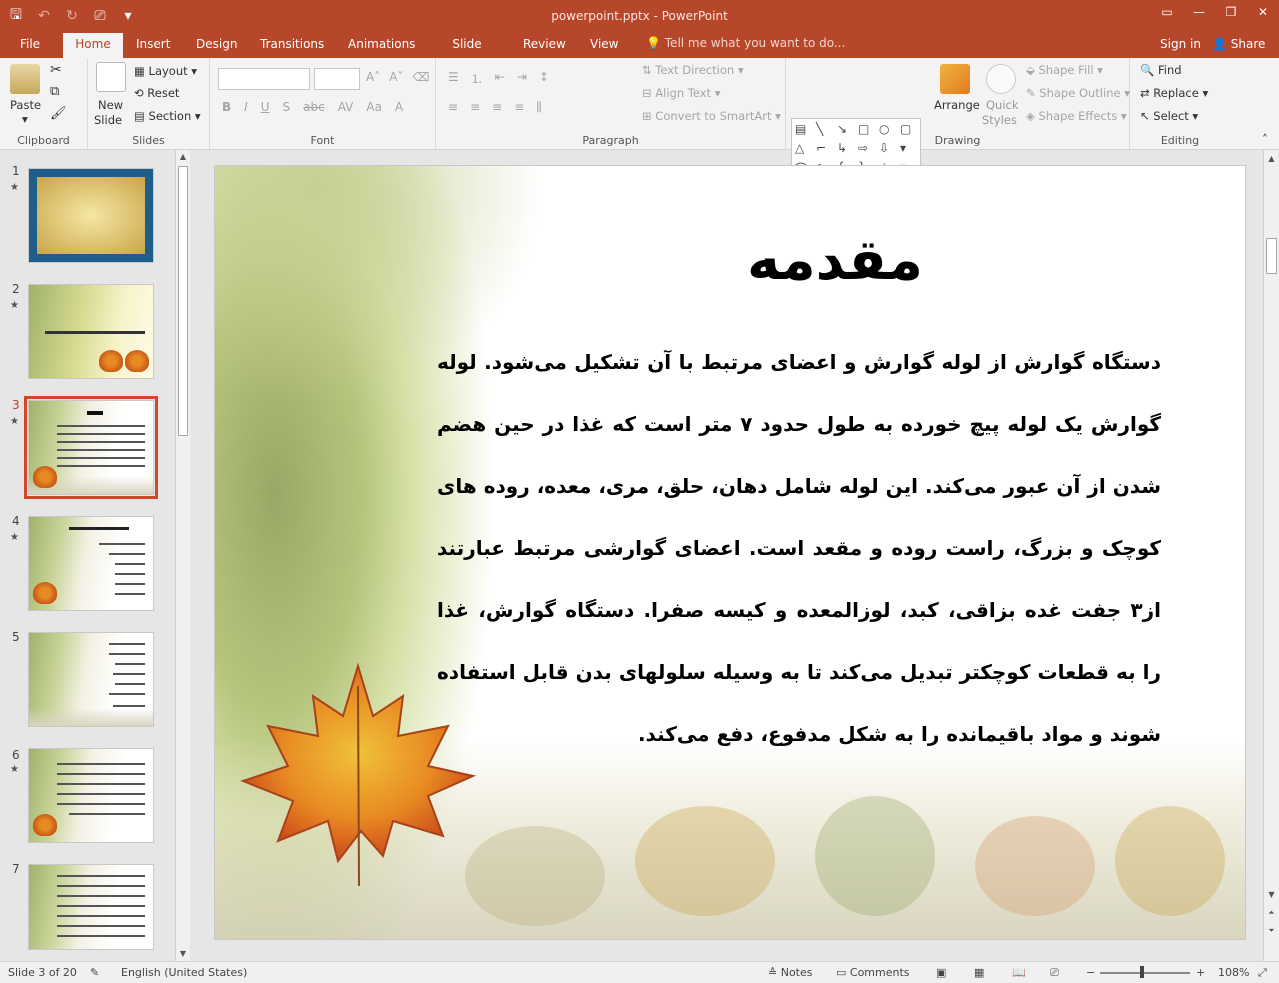 The image size is (1279, 983). Describe the element at coordinates (1002, 105) in the screenshot. I see `quick-styles-label-1: Quick` at that location.